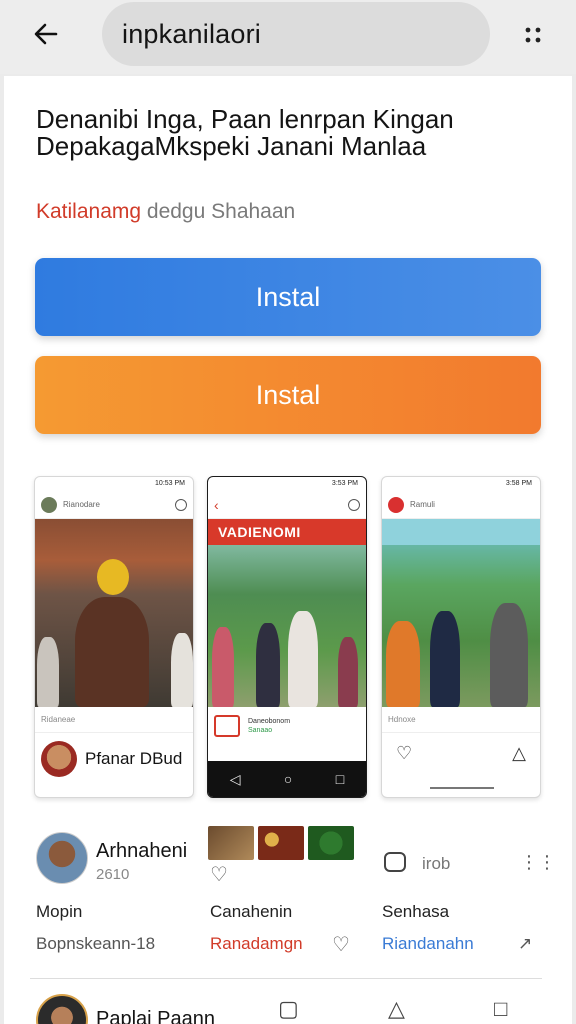 Image resolution: width=576 pixels, height=1024 pixels. Describe the element at coordinates (218, 211) in the screenshot. I see `subtitle-rest: dedgu Shahaan` at that location.